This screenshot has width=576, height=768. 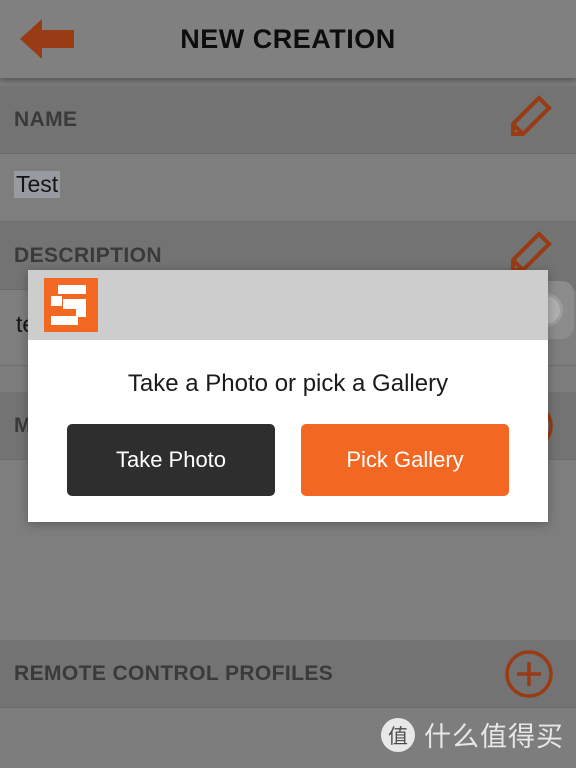 What do you see at coordinates (288, 188) in the screenshot?
I see `name-value-row: Test` at bounding box center [288, 188].